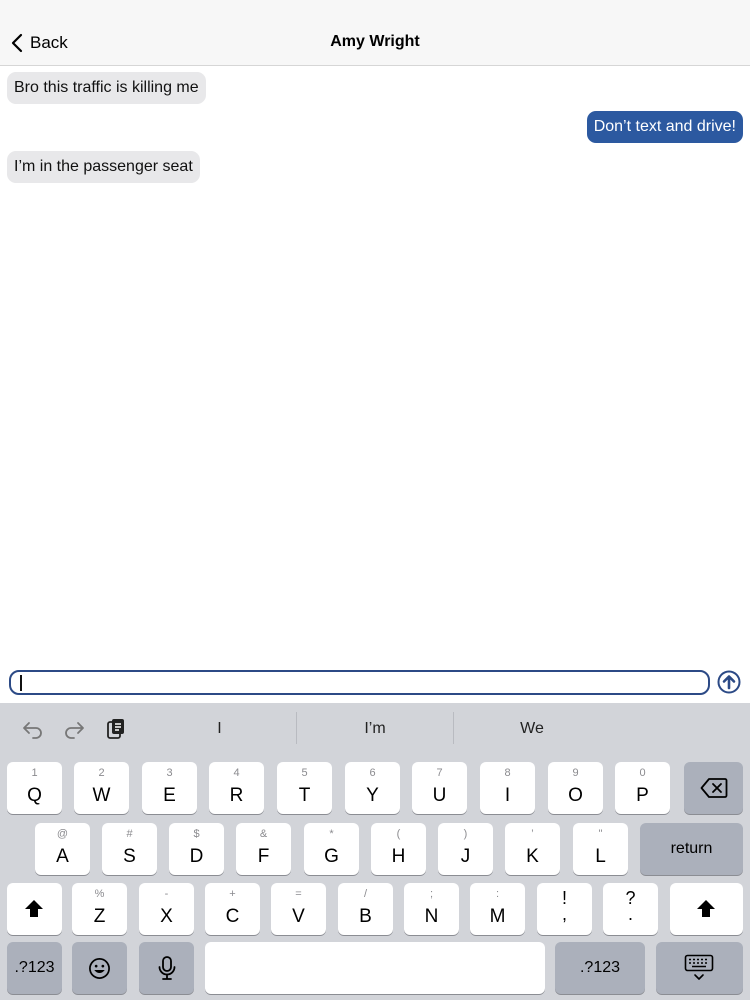  Describe the element at coordinates (691, 849) in the screenshot. I see `return-key: return` at that location.